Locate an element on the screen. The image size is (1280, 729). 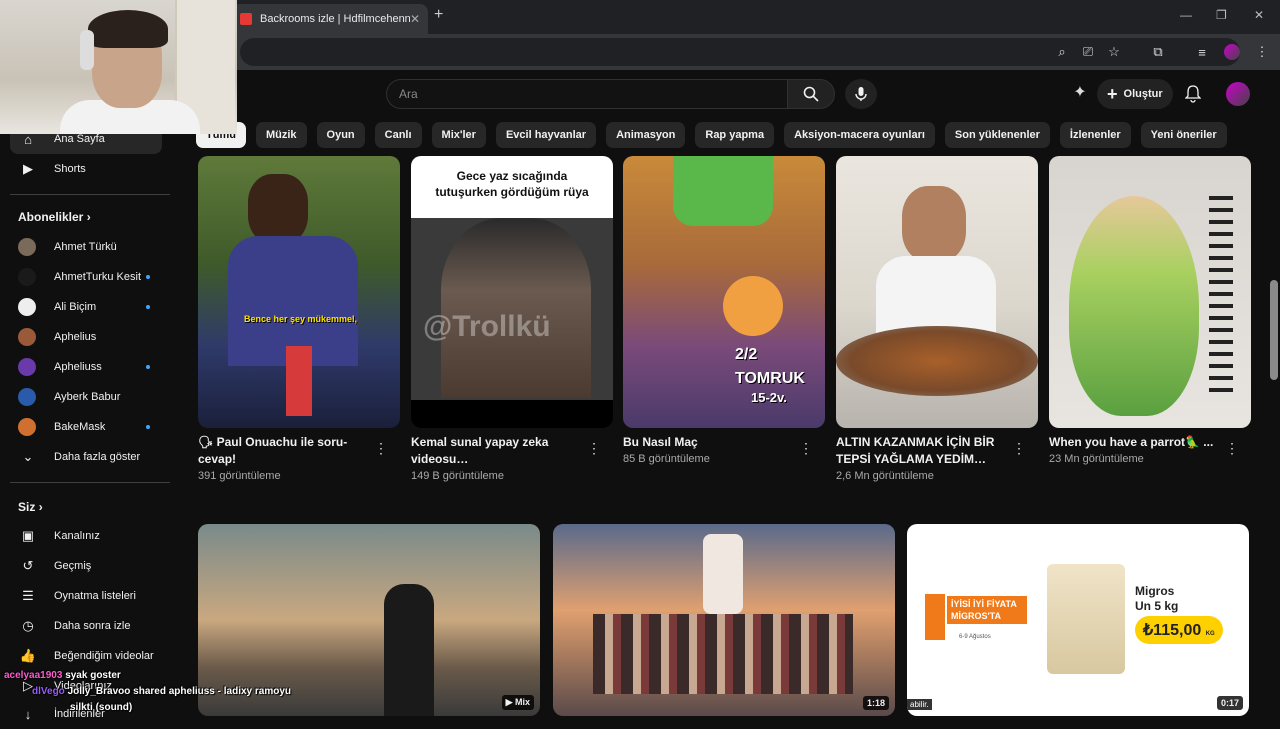
filter-chip: Rap yapma is located at coordinates (735, 135).